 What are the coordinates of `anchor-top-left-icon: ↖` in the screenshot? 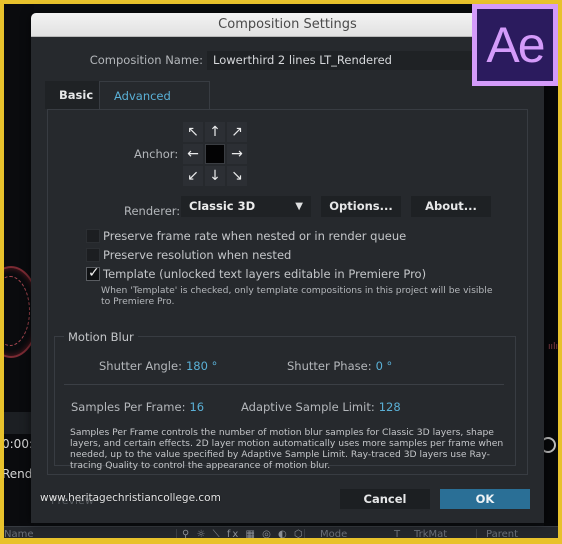 It's located at (193, 132).